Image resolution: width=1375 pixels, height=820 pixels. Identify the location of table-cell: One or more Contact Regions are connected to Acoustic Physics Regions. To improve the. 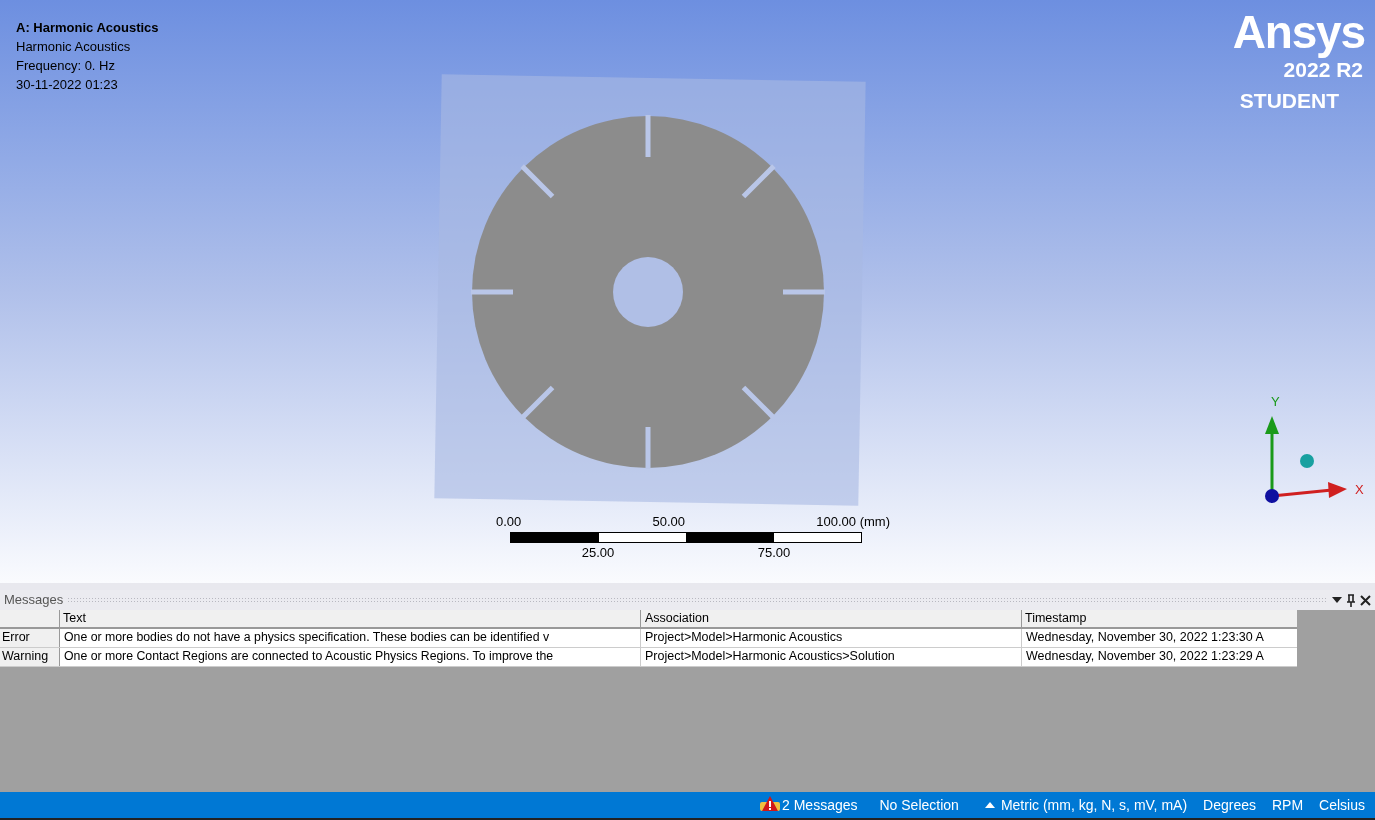
(350, 657).